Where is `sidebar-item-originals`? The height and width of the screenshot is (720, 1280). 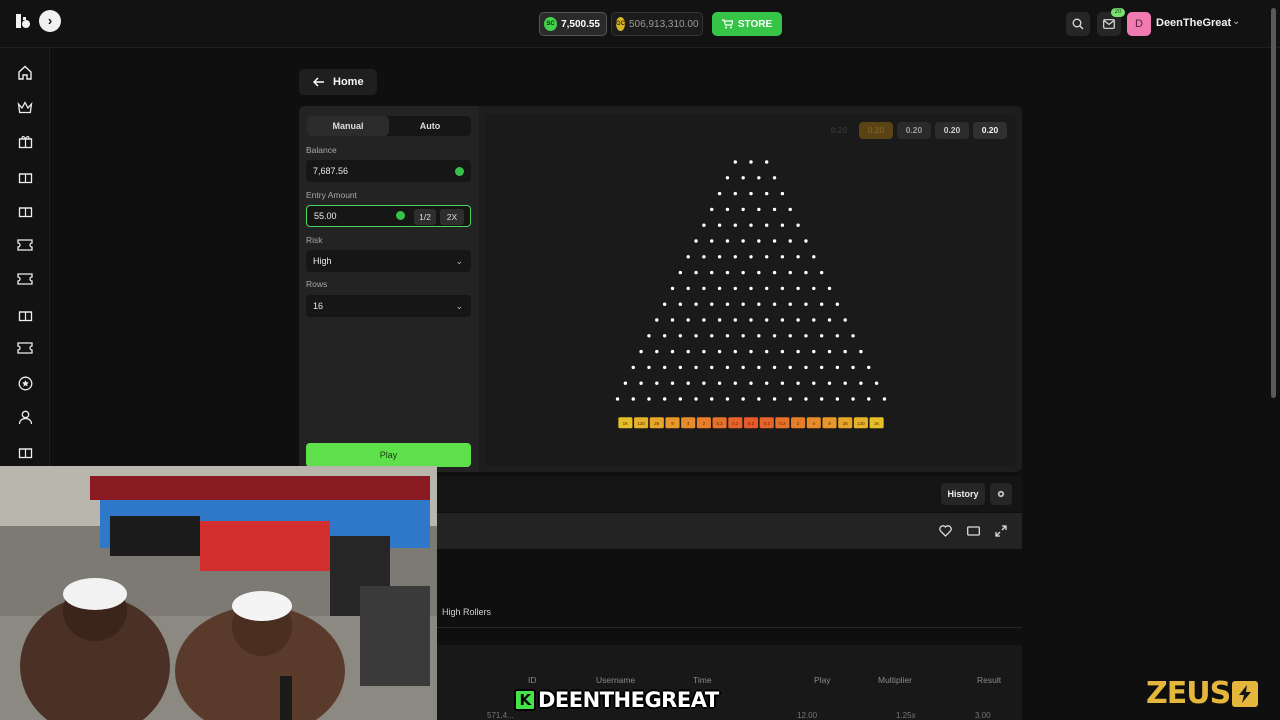 sidebar-item-originals is located at coordinates (25, 141).